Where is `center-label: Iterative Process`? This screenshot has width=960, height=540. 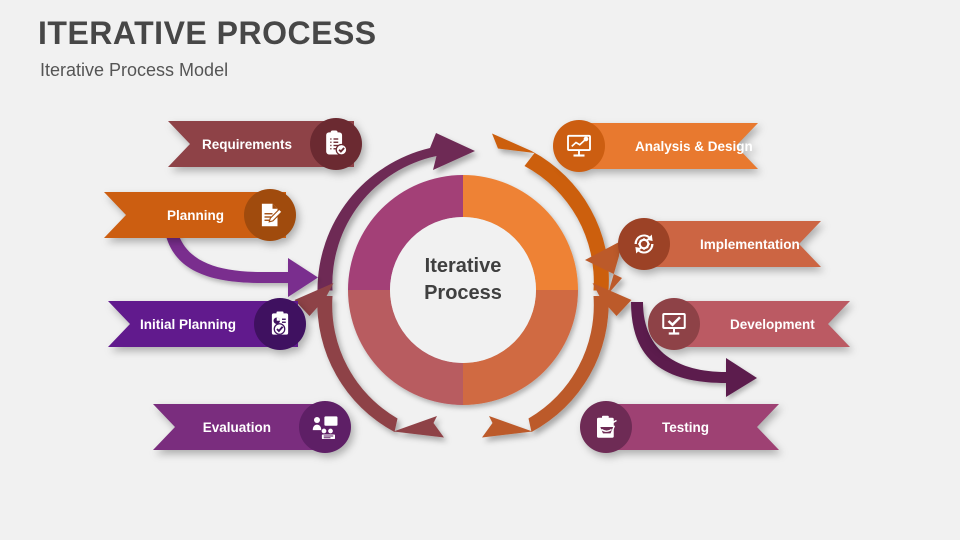 center-label: Iterative Process is located at coordinates (463, 280).